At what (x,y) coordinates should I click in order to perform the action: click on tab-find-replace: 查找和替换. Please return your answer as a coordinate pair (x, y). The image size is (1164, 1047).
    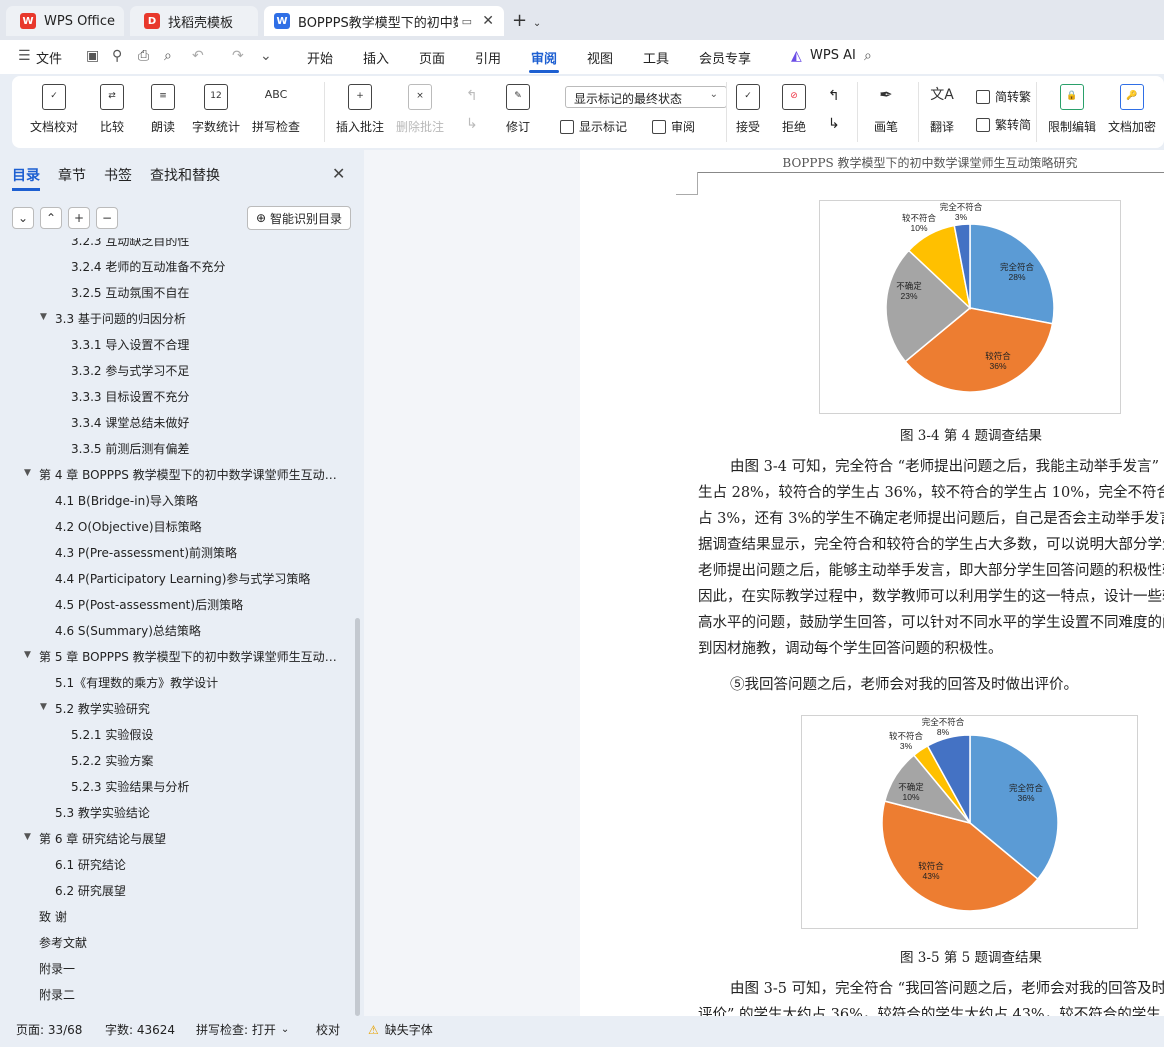
    Looking at the image, I should click on (185, 175).